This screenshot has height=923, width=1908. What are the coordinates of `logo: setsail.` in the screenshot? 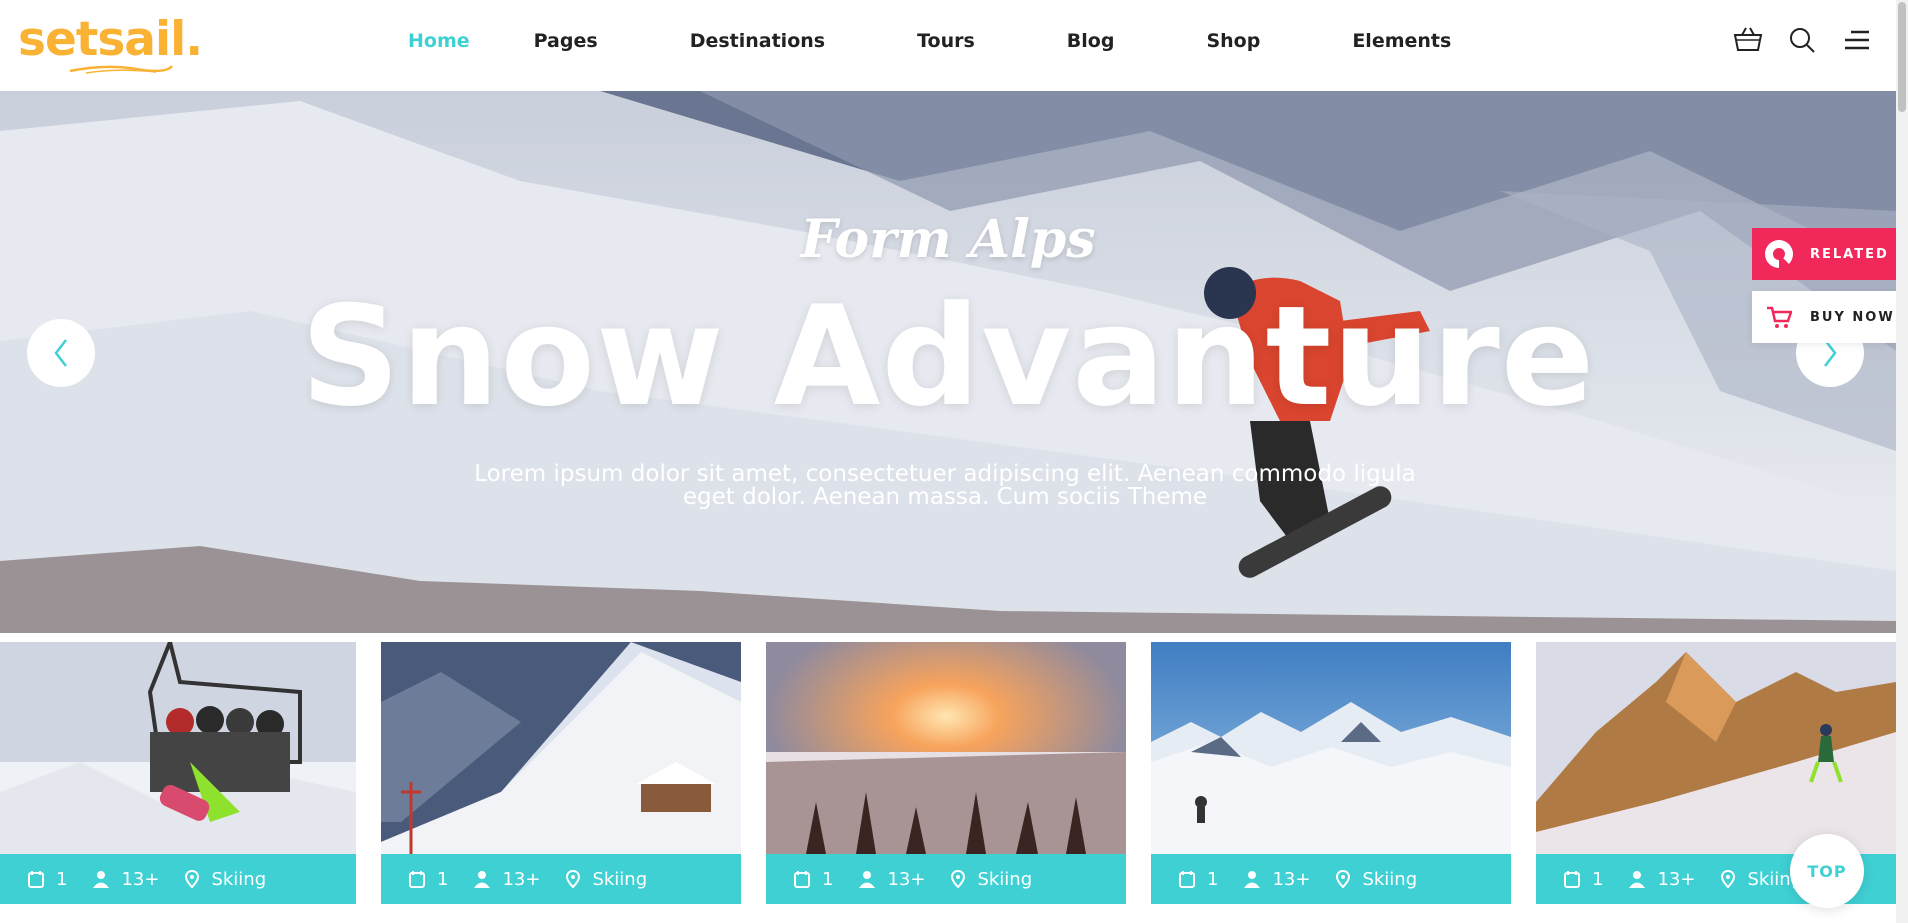 It's located at (118, 41).